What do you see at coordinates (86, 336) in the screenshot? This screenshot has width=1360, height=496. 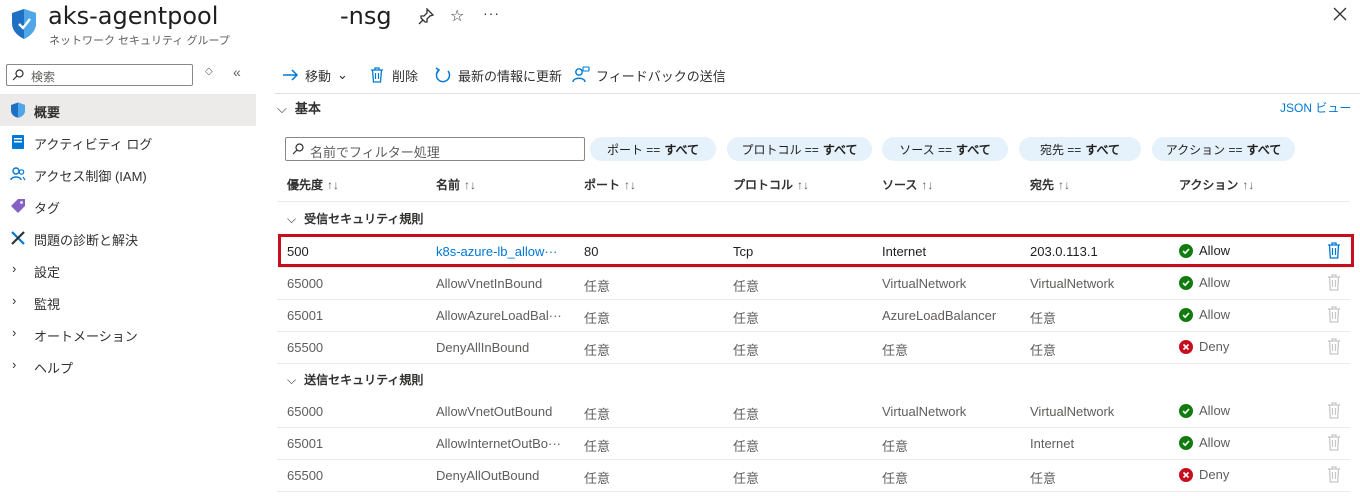 I see `sidebar-item-label: オートメーション` at bounding box center [86, 336].